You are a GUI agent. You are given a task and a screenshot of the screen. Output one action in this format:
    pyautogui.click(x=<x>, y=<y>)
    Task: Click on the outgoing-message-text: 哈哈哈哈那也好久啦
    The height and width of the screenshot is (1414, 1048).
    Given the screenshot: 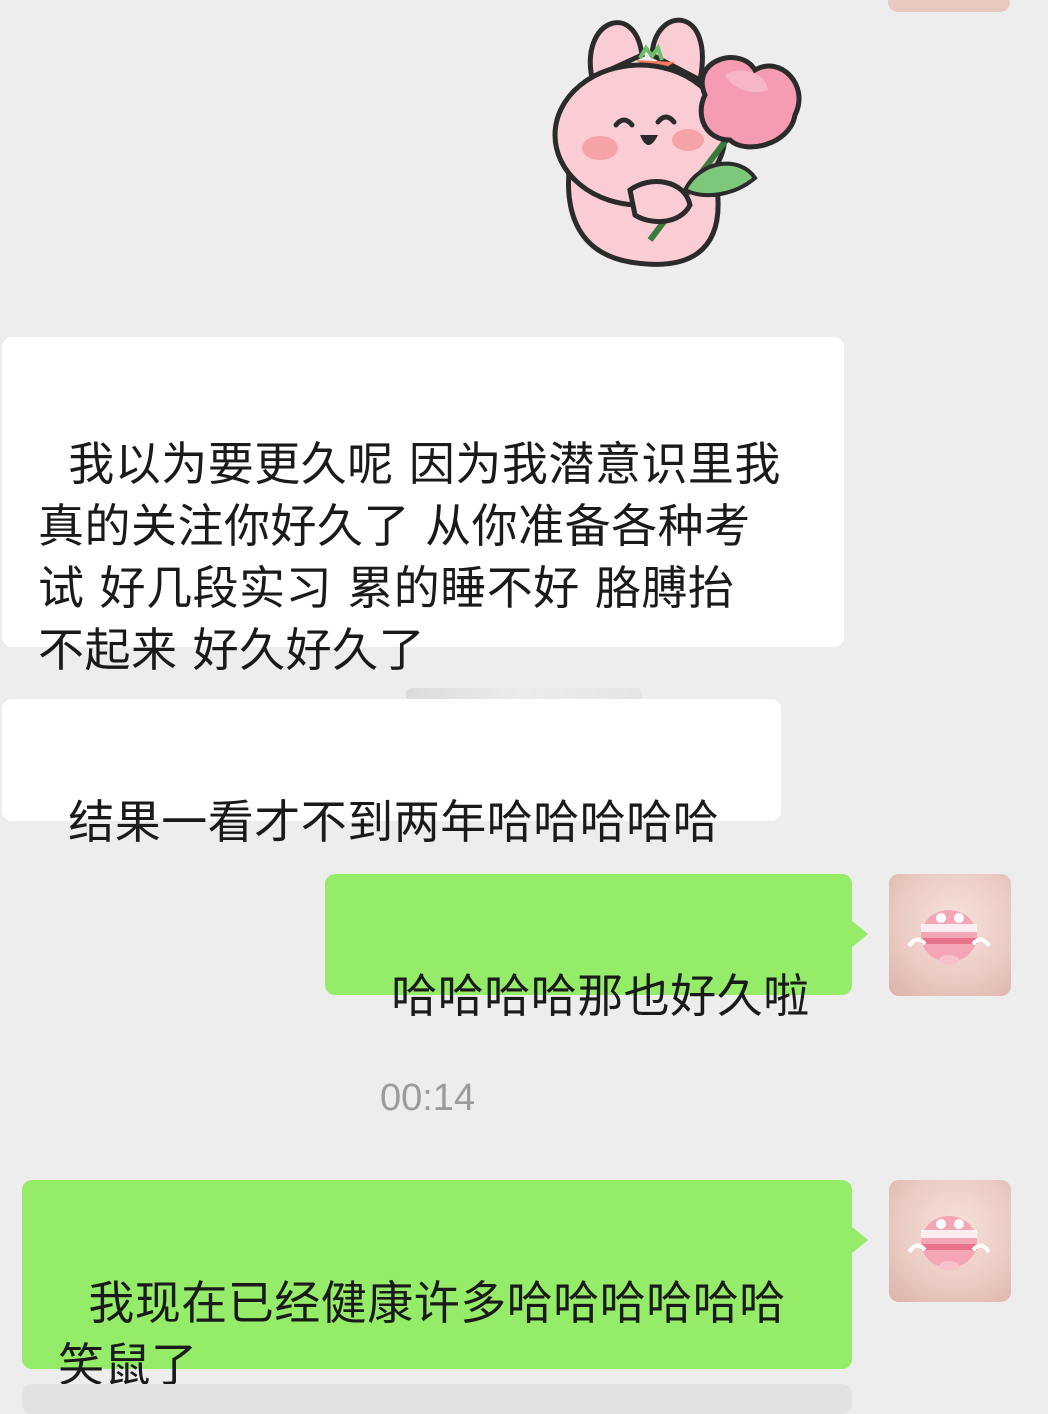 What is the action you would take?
    pyautogui.click(x=600, y=996)
    